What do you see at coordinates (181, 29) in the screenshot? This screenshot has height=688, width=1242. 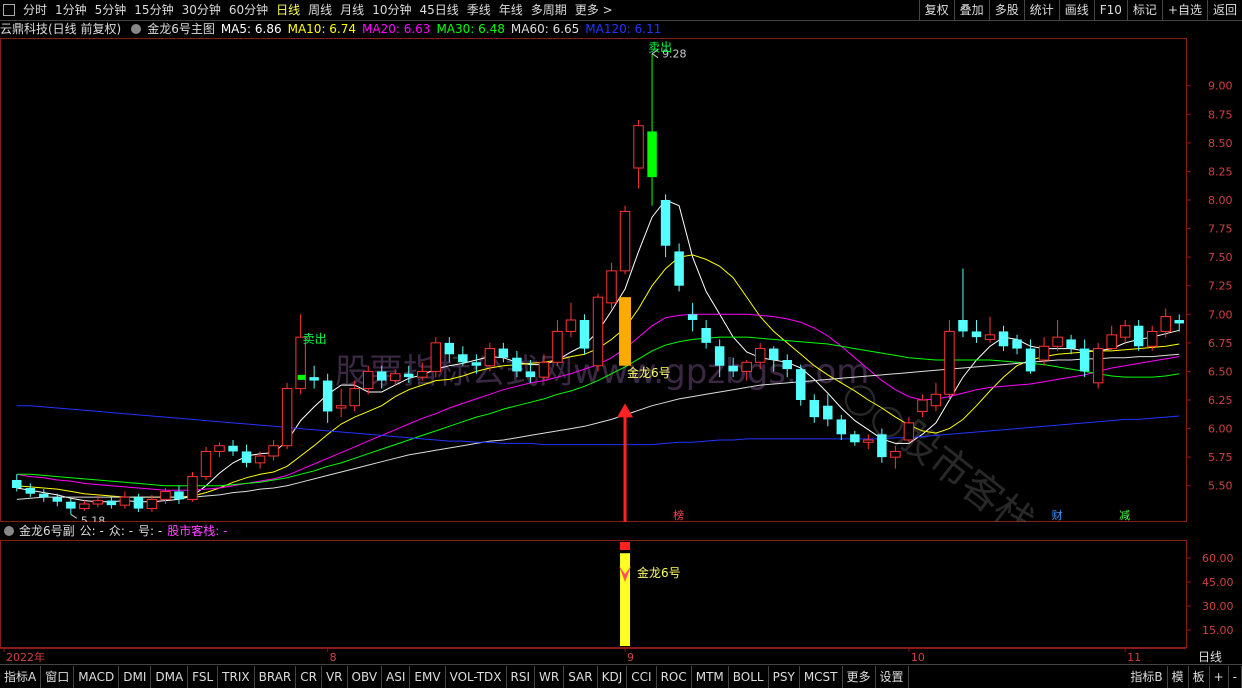 I see `main-indicator-name: 金龙6号主图` at bounding box center [181, 29].